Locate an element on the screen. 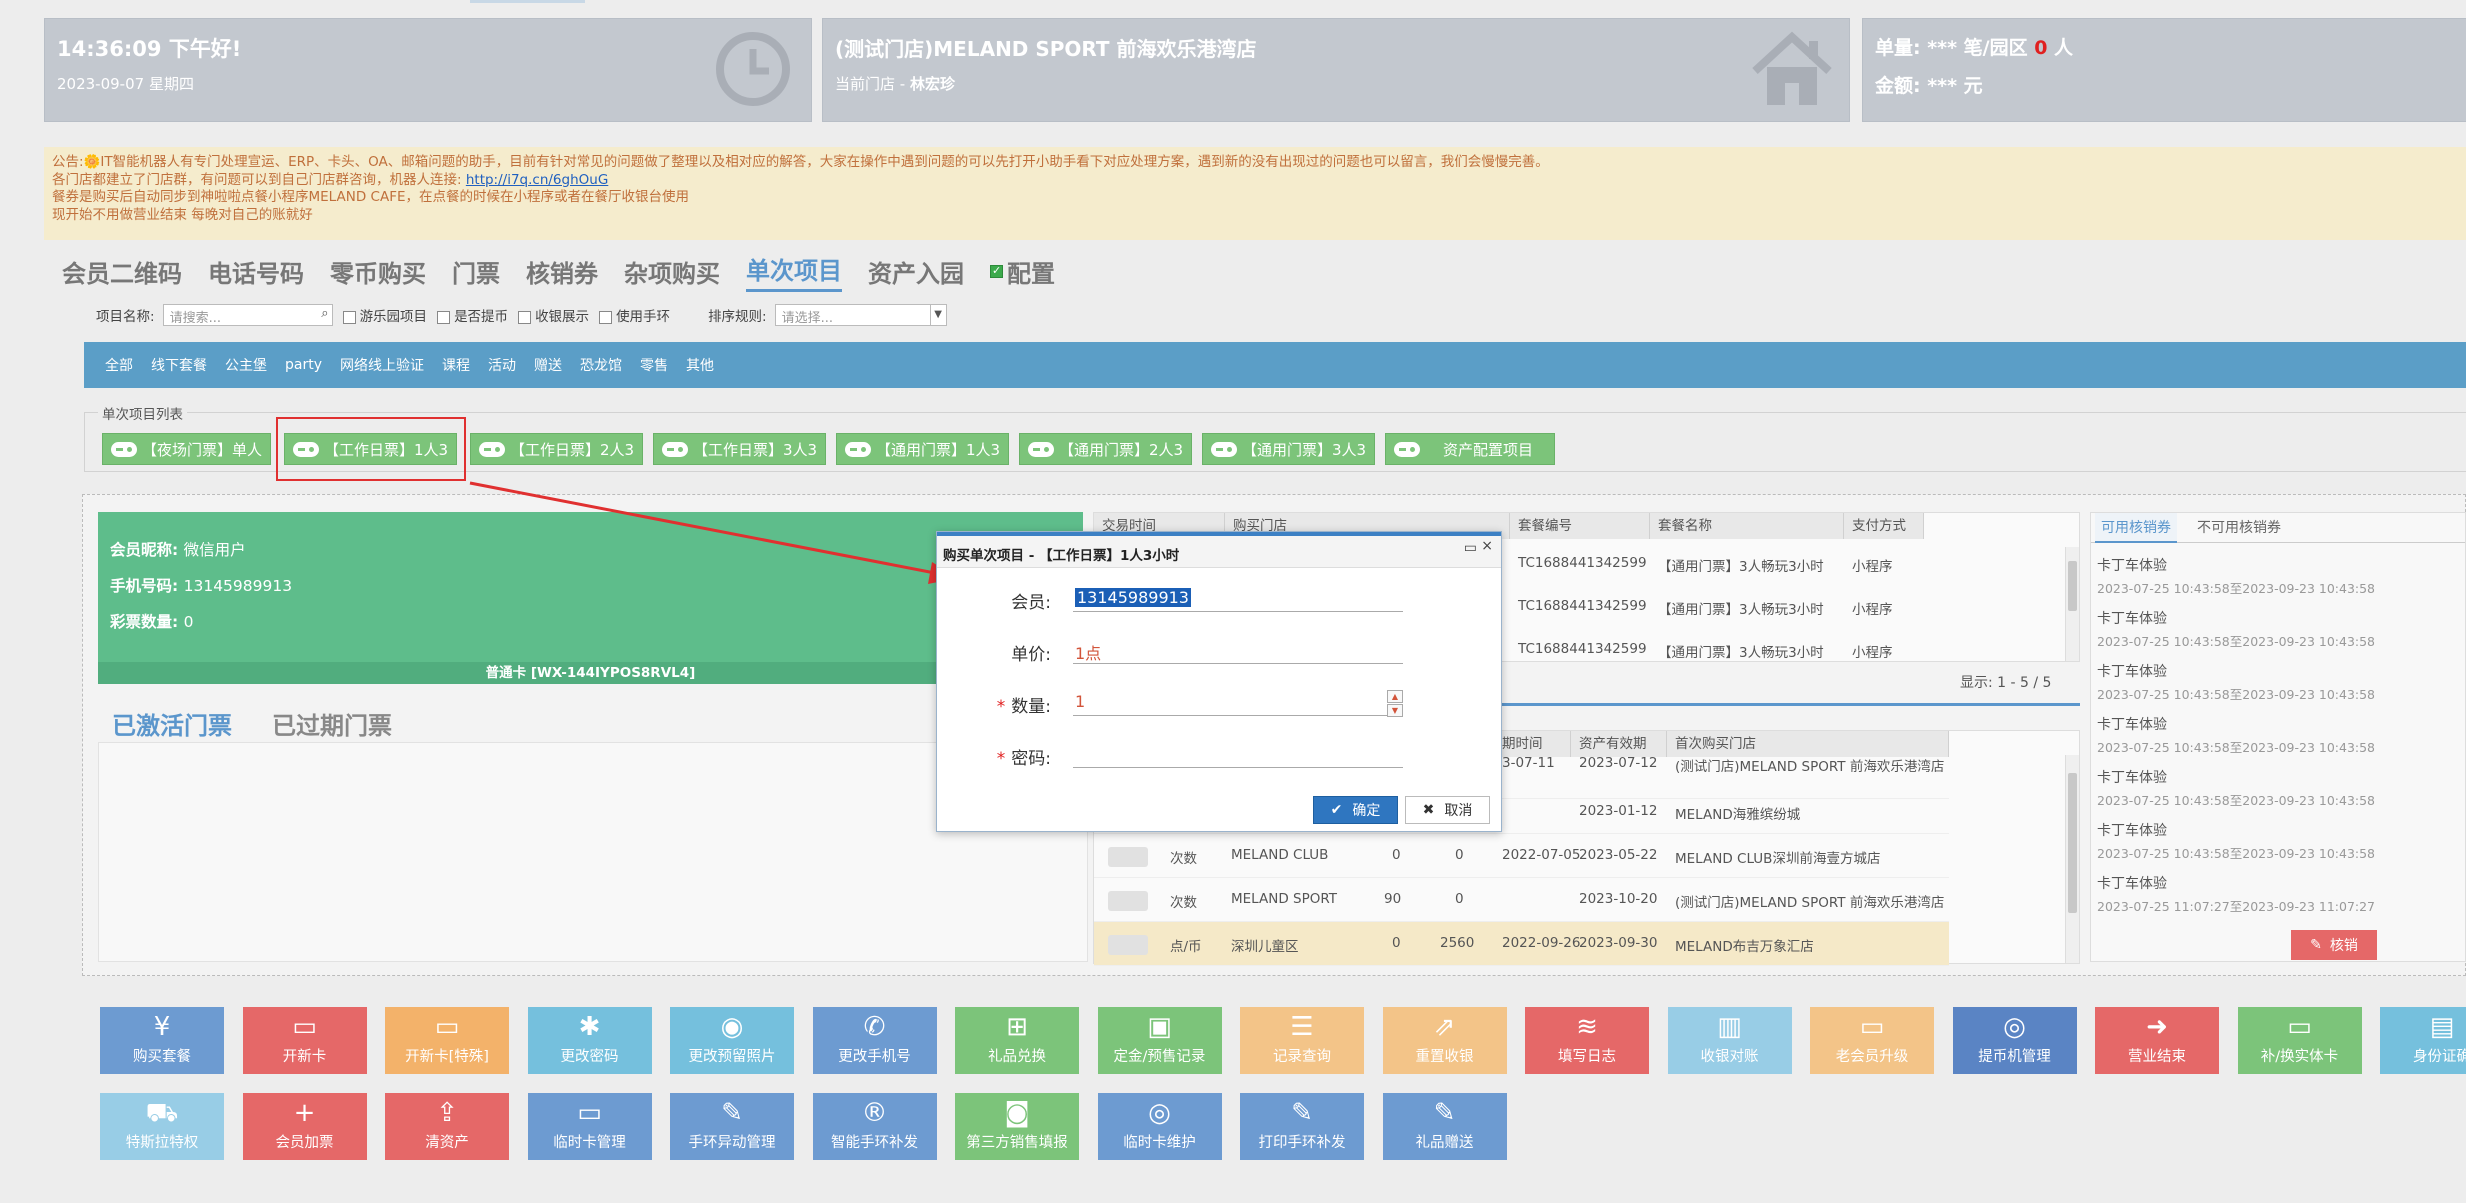 This screenshot has width=2466, height=1203. toolbar-button: ▭ 临时卡管理 is located at coordinates (589, 1126).